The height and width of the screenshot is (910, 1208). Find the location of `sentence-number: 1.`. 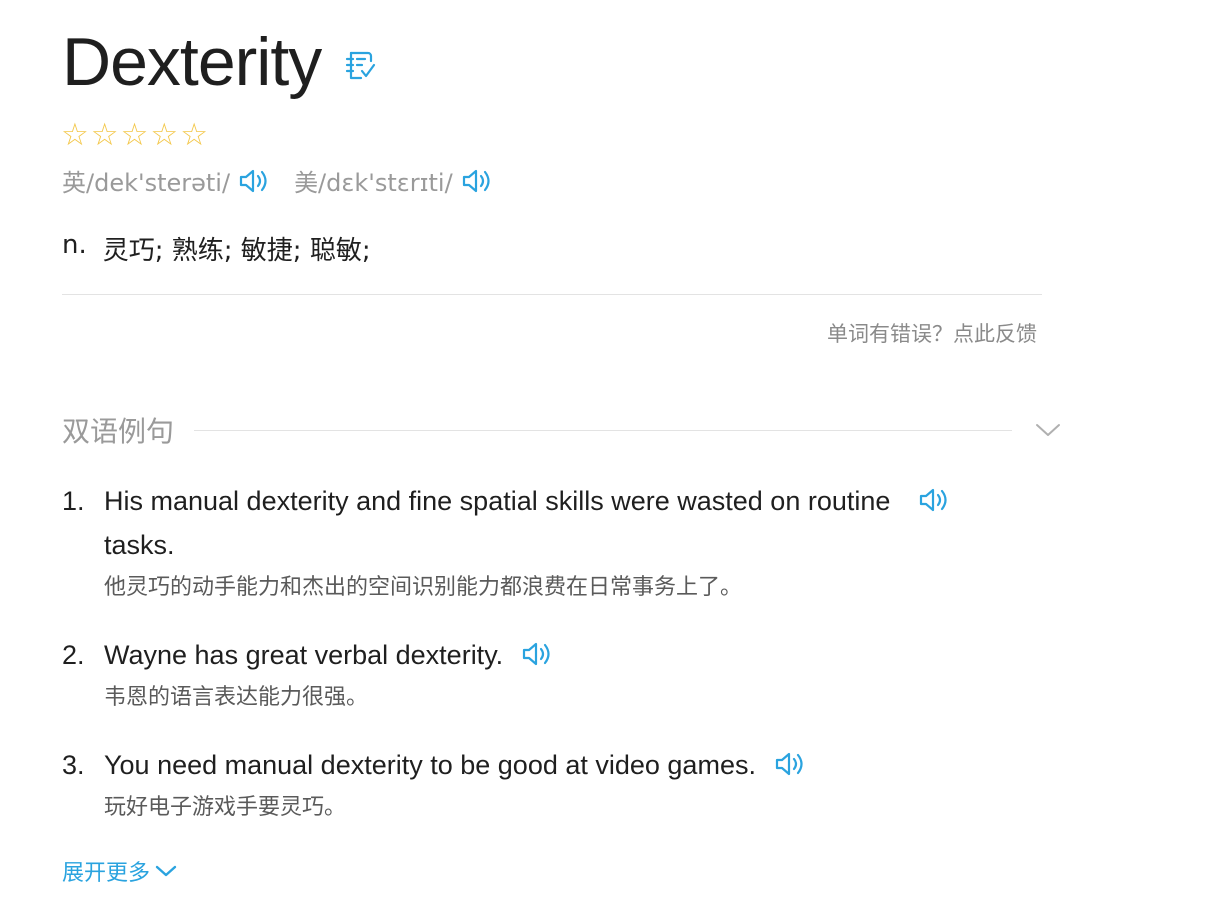

sentence-number: 1. is located at coordinates (73, 501).